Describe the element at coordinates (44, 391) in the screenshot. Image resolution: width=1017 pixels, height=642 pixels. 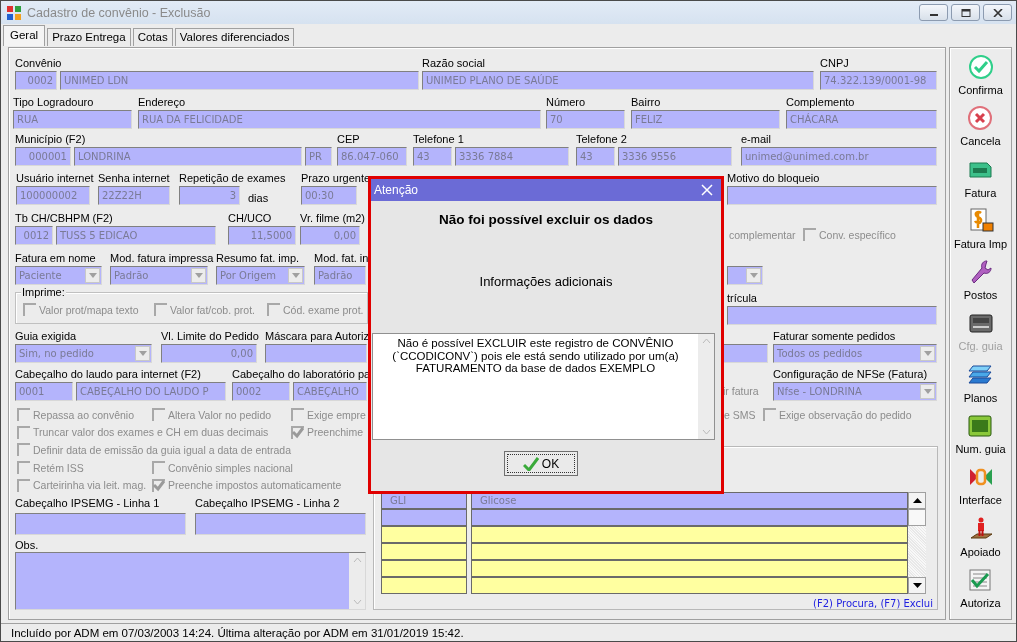
I see `text-field: 0001` at that location.